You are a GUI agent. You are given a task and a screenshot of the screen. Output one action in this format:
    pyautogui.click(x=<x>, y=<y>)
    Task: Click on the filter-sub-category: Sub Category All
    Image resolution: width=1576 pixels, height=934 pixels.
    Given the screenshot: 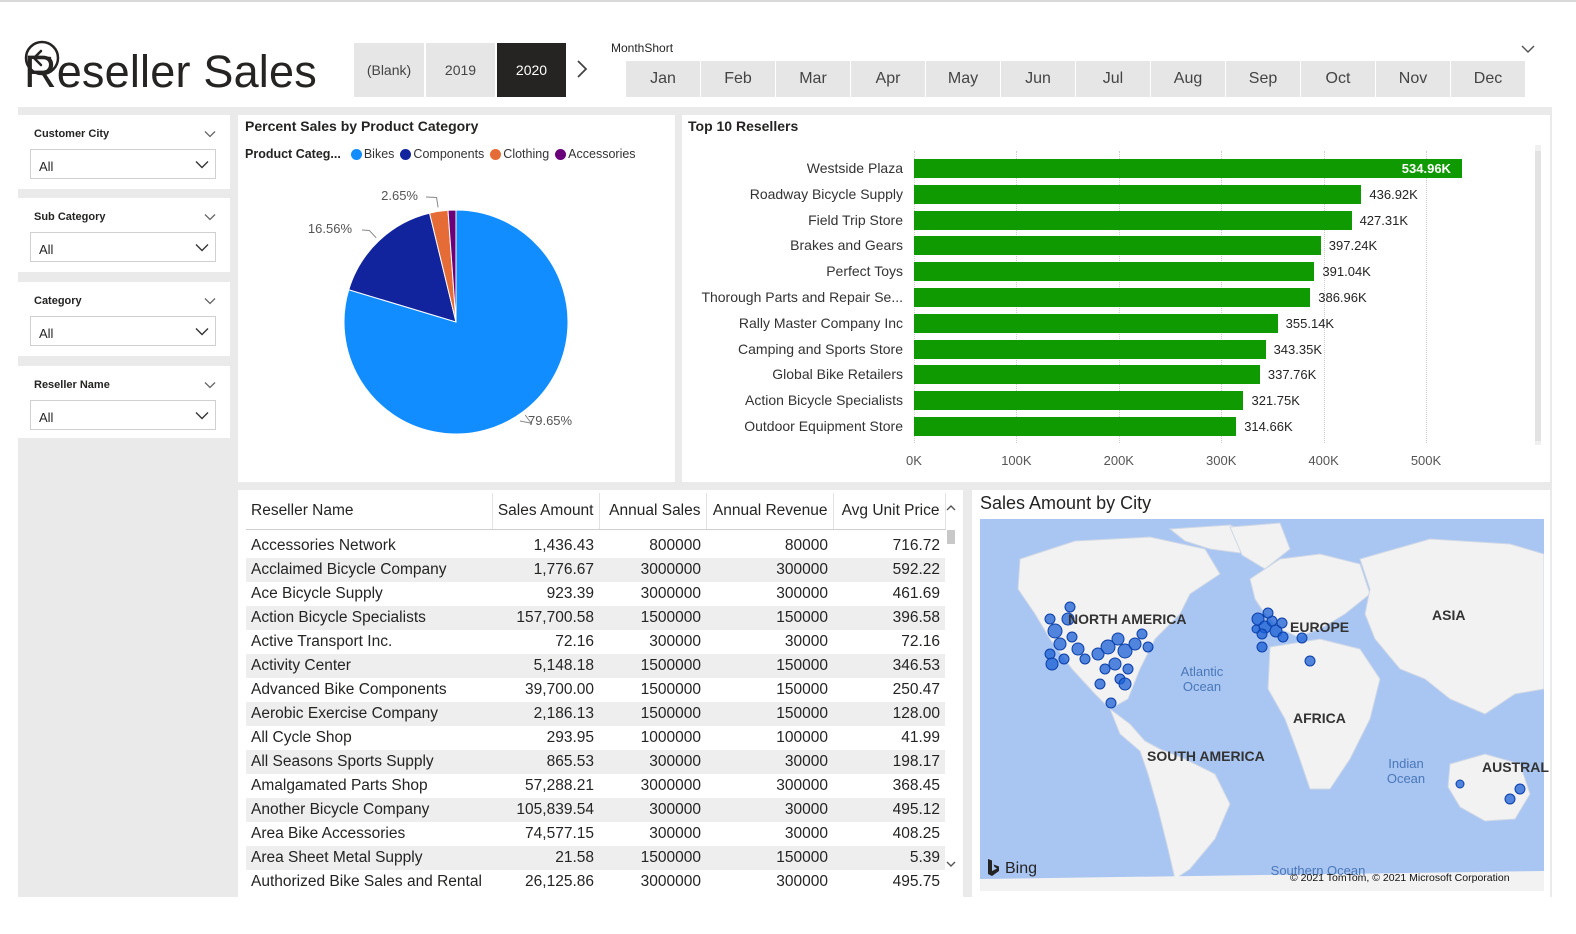 What is the action you would take?
    pyautogui.click(x=124, y=235)
    